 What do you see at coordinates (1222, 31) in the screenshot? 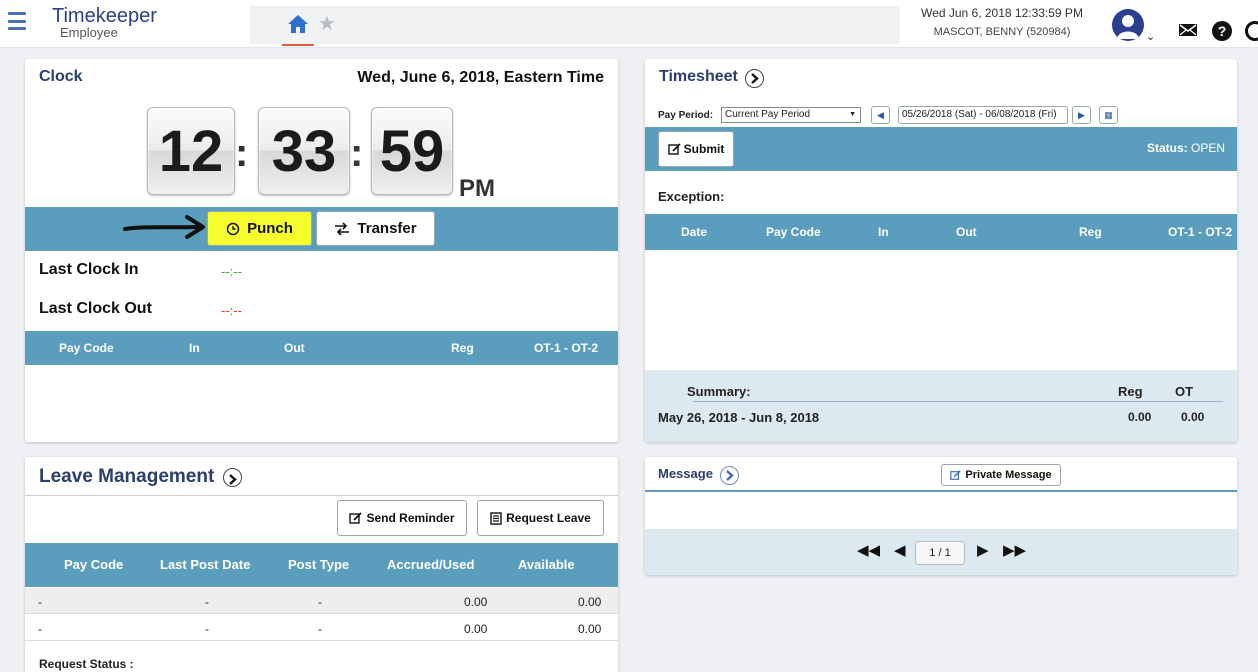
I see `help-icon: ?` at bounding box center [1222, 31].